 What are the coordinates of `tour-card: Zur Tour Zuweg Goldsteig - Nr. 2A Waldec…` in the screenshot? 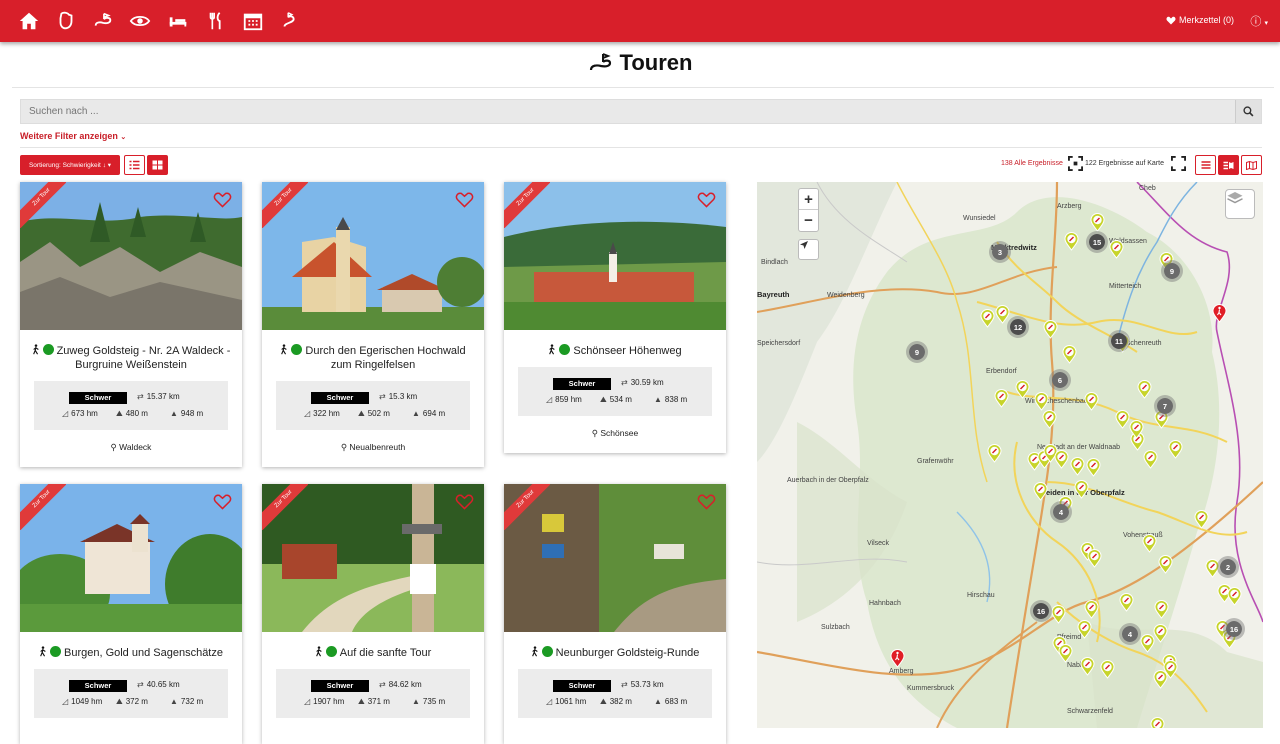 It's located at (131, 324).